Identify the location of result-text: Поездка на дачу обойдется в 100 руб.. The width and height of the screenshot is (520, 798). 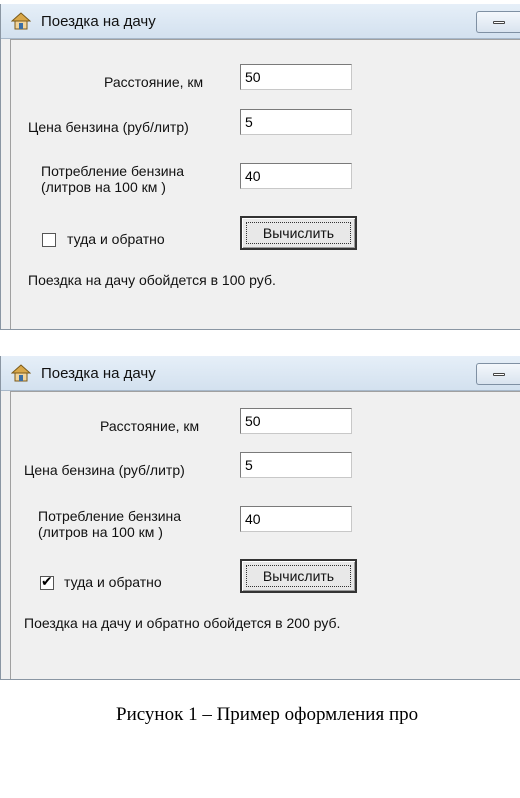
(152, 280).